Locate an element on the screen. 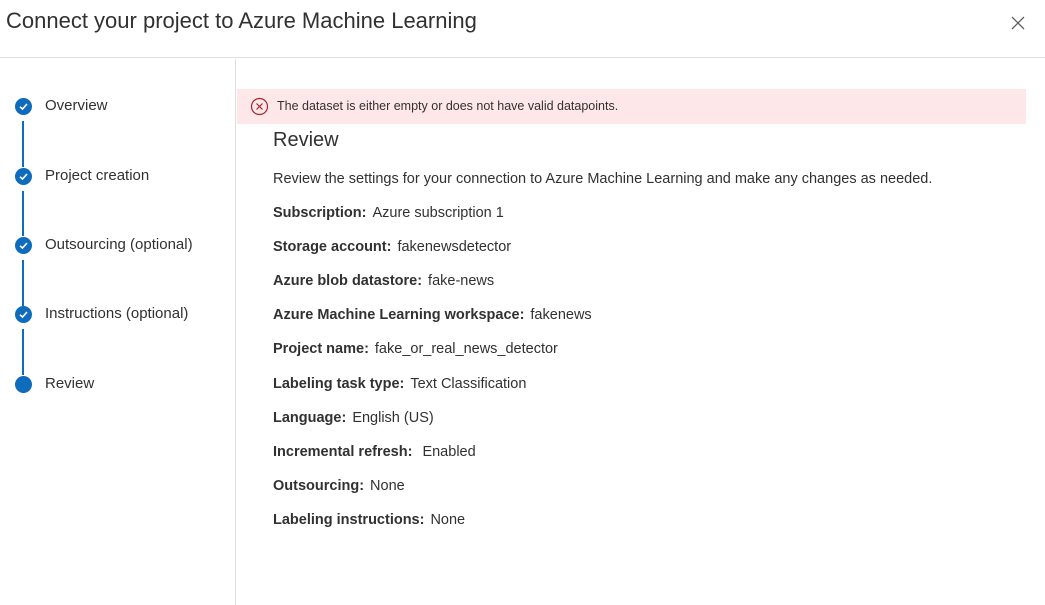  field-label: Azure Machine Learning workspace: is located at coordinates (399, 315).